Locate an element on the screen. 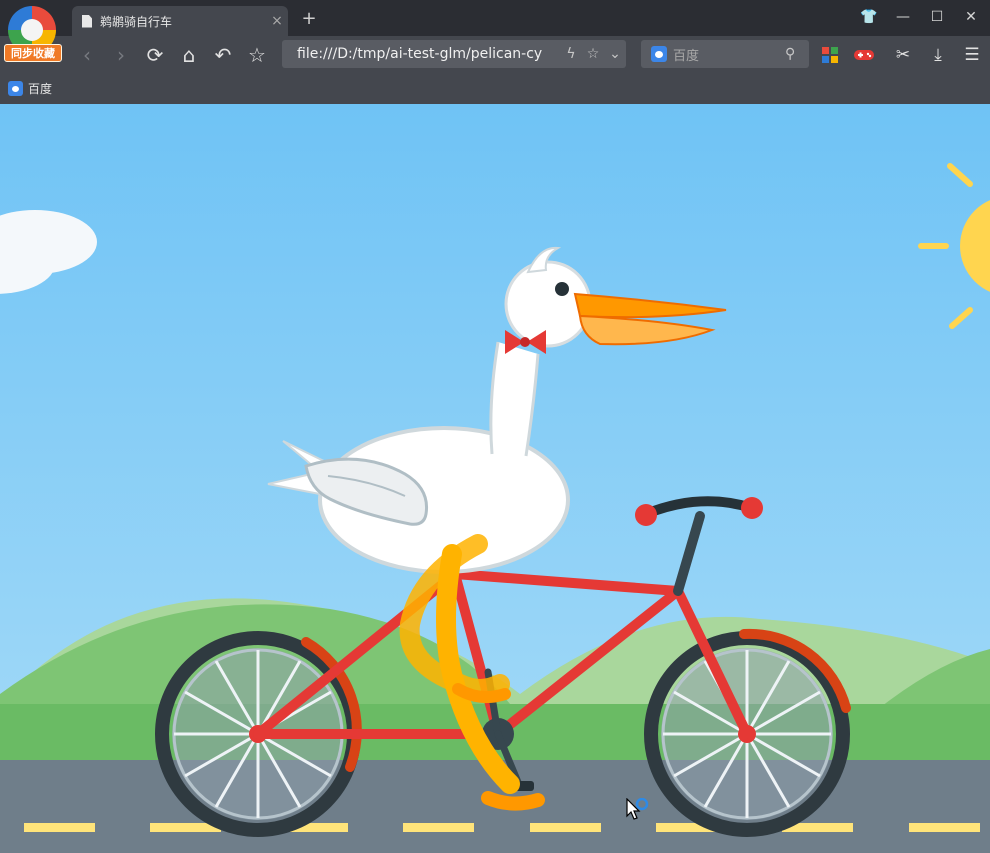  browser-logo: 同步收藏 is located at coordinates (33, 34).